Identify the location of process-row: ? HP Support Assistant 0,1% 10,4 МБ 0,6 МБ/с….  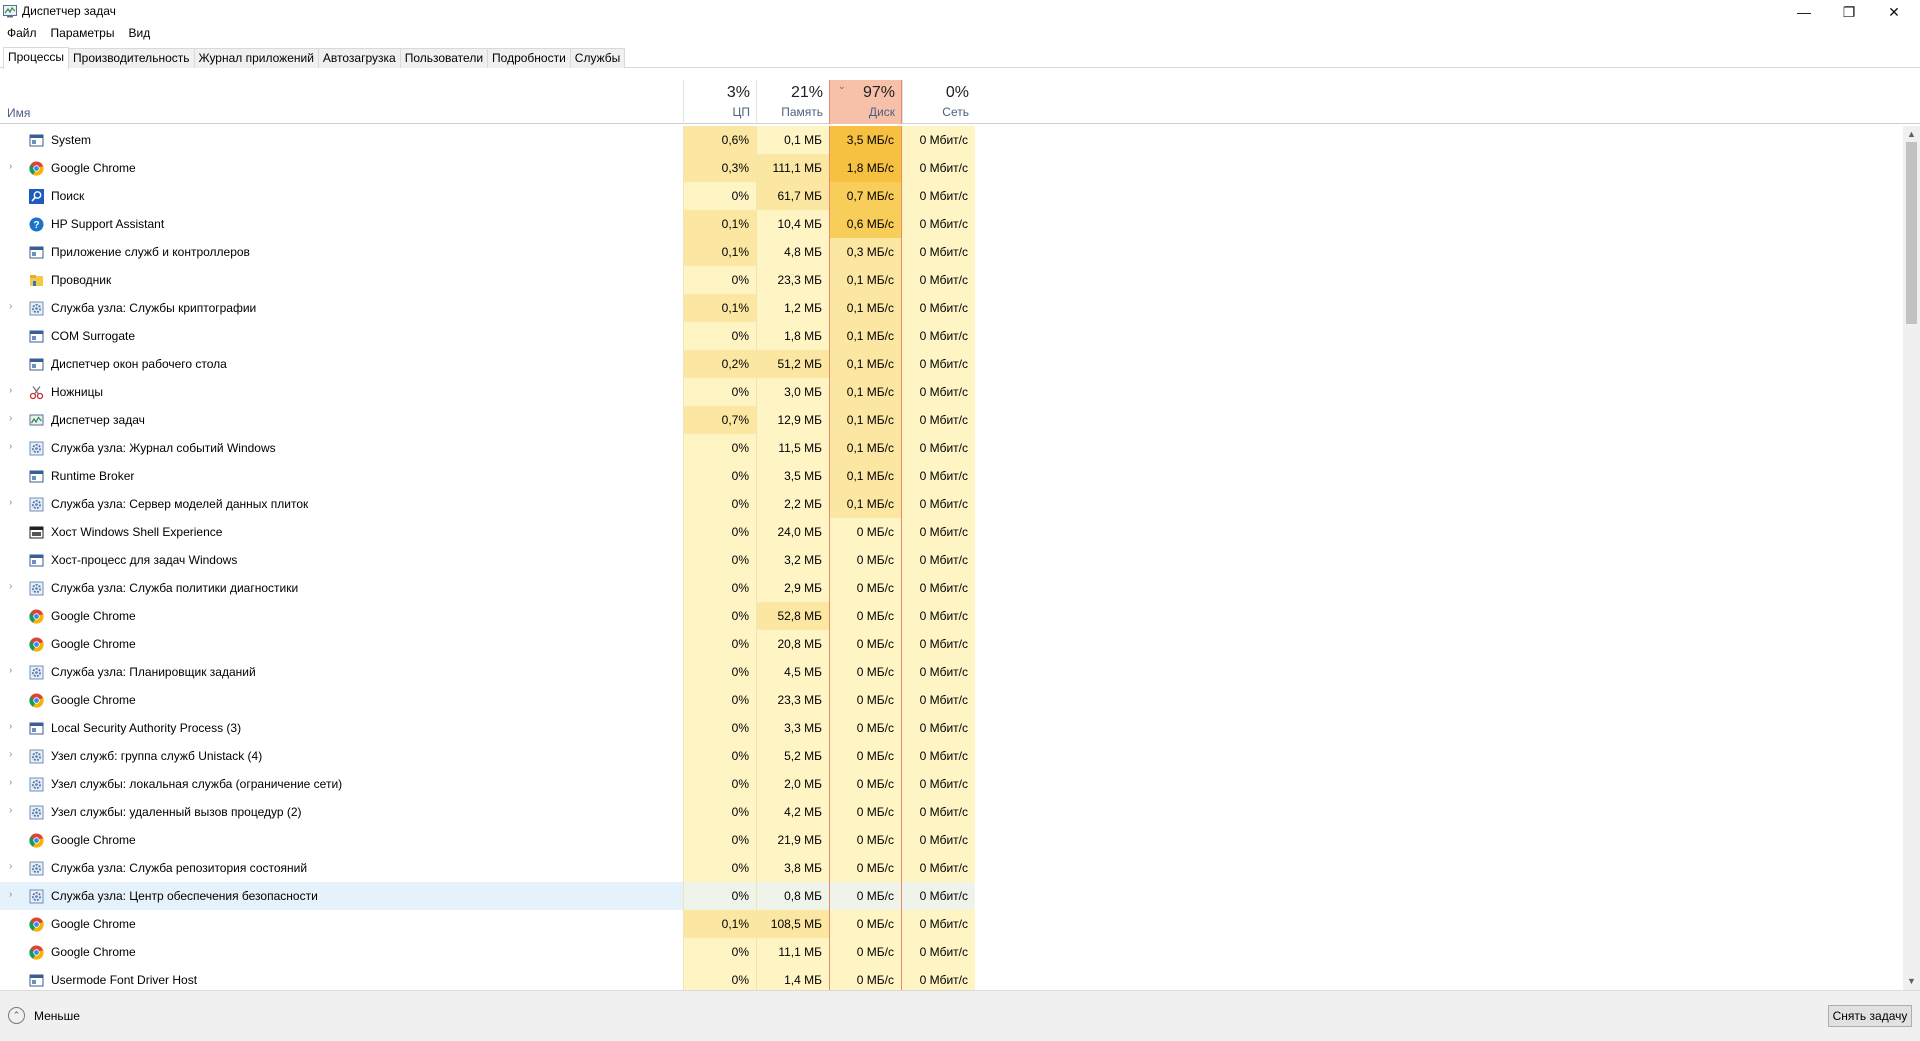
(950, 224).